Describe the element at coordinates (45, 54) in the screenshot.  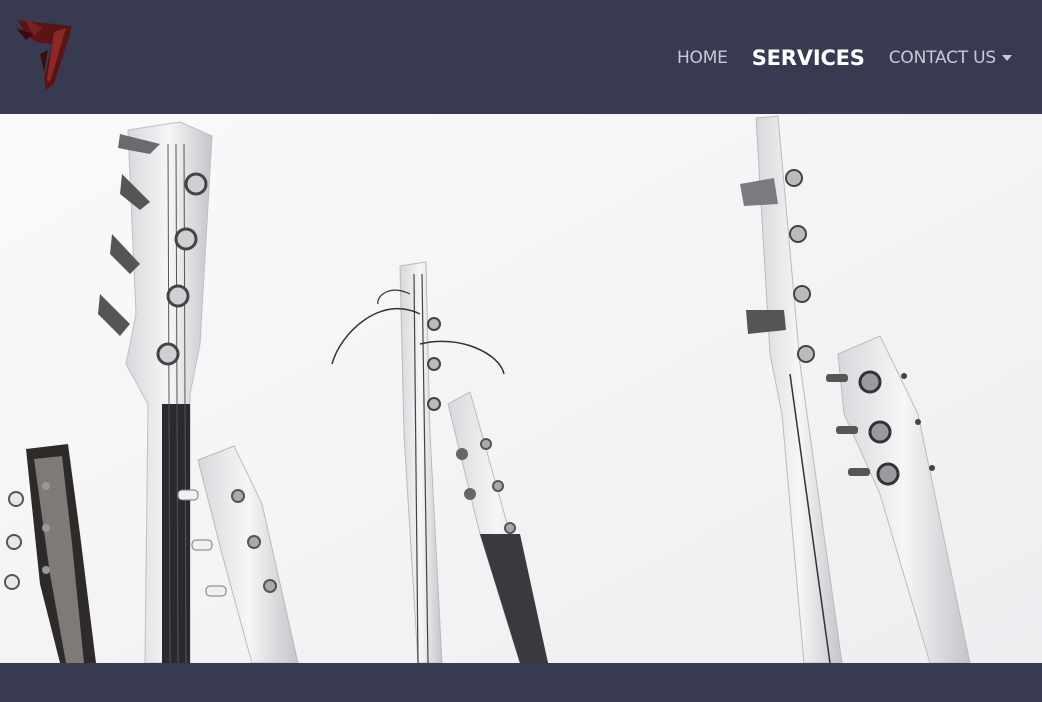
I see `brand-logo-icon` at that location.